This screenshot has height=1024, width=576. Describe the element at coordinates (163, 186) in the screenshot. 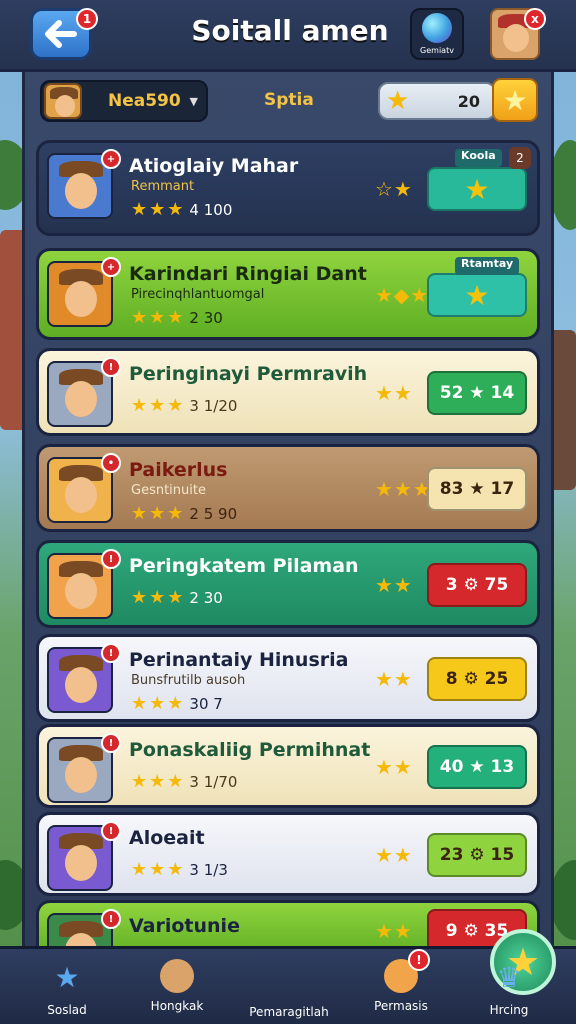

I see `player-title: Remmant` at that location.